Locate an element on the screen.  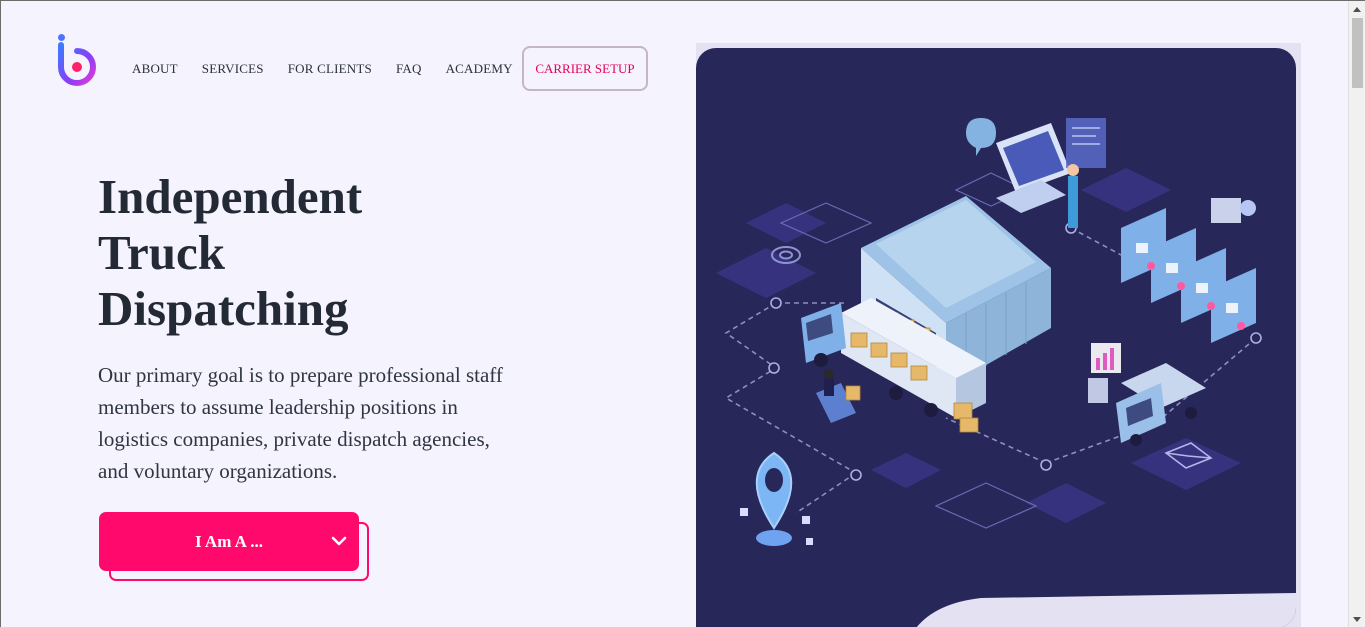
nav-faq: FAQ is located at coordinates (409, 69).